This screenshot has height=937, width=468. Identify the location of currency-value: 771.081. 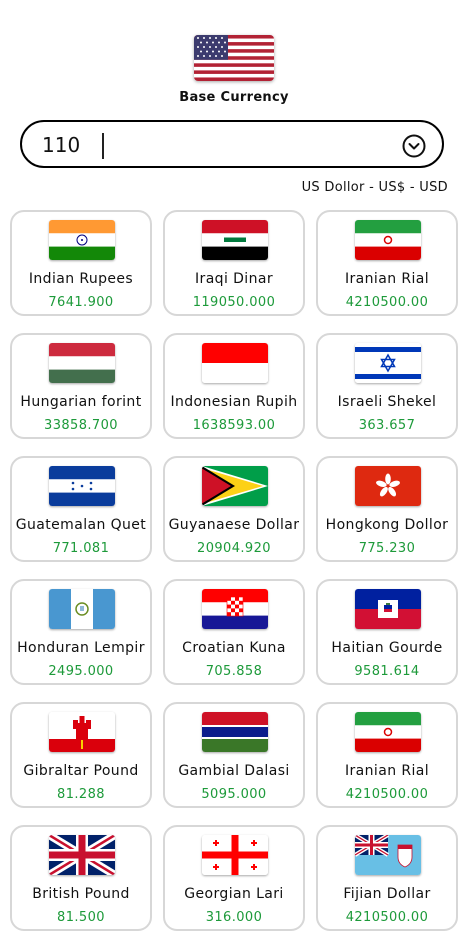
(81, 548).